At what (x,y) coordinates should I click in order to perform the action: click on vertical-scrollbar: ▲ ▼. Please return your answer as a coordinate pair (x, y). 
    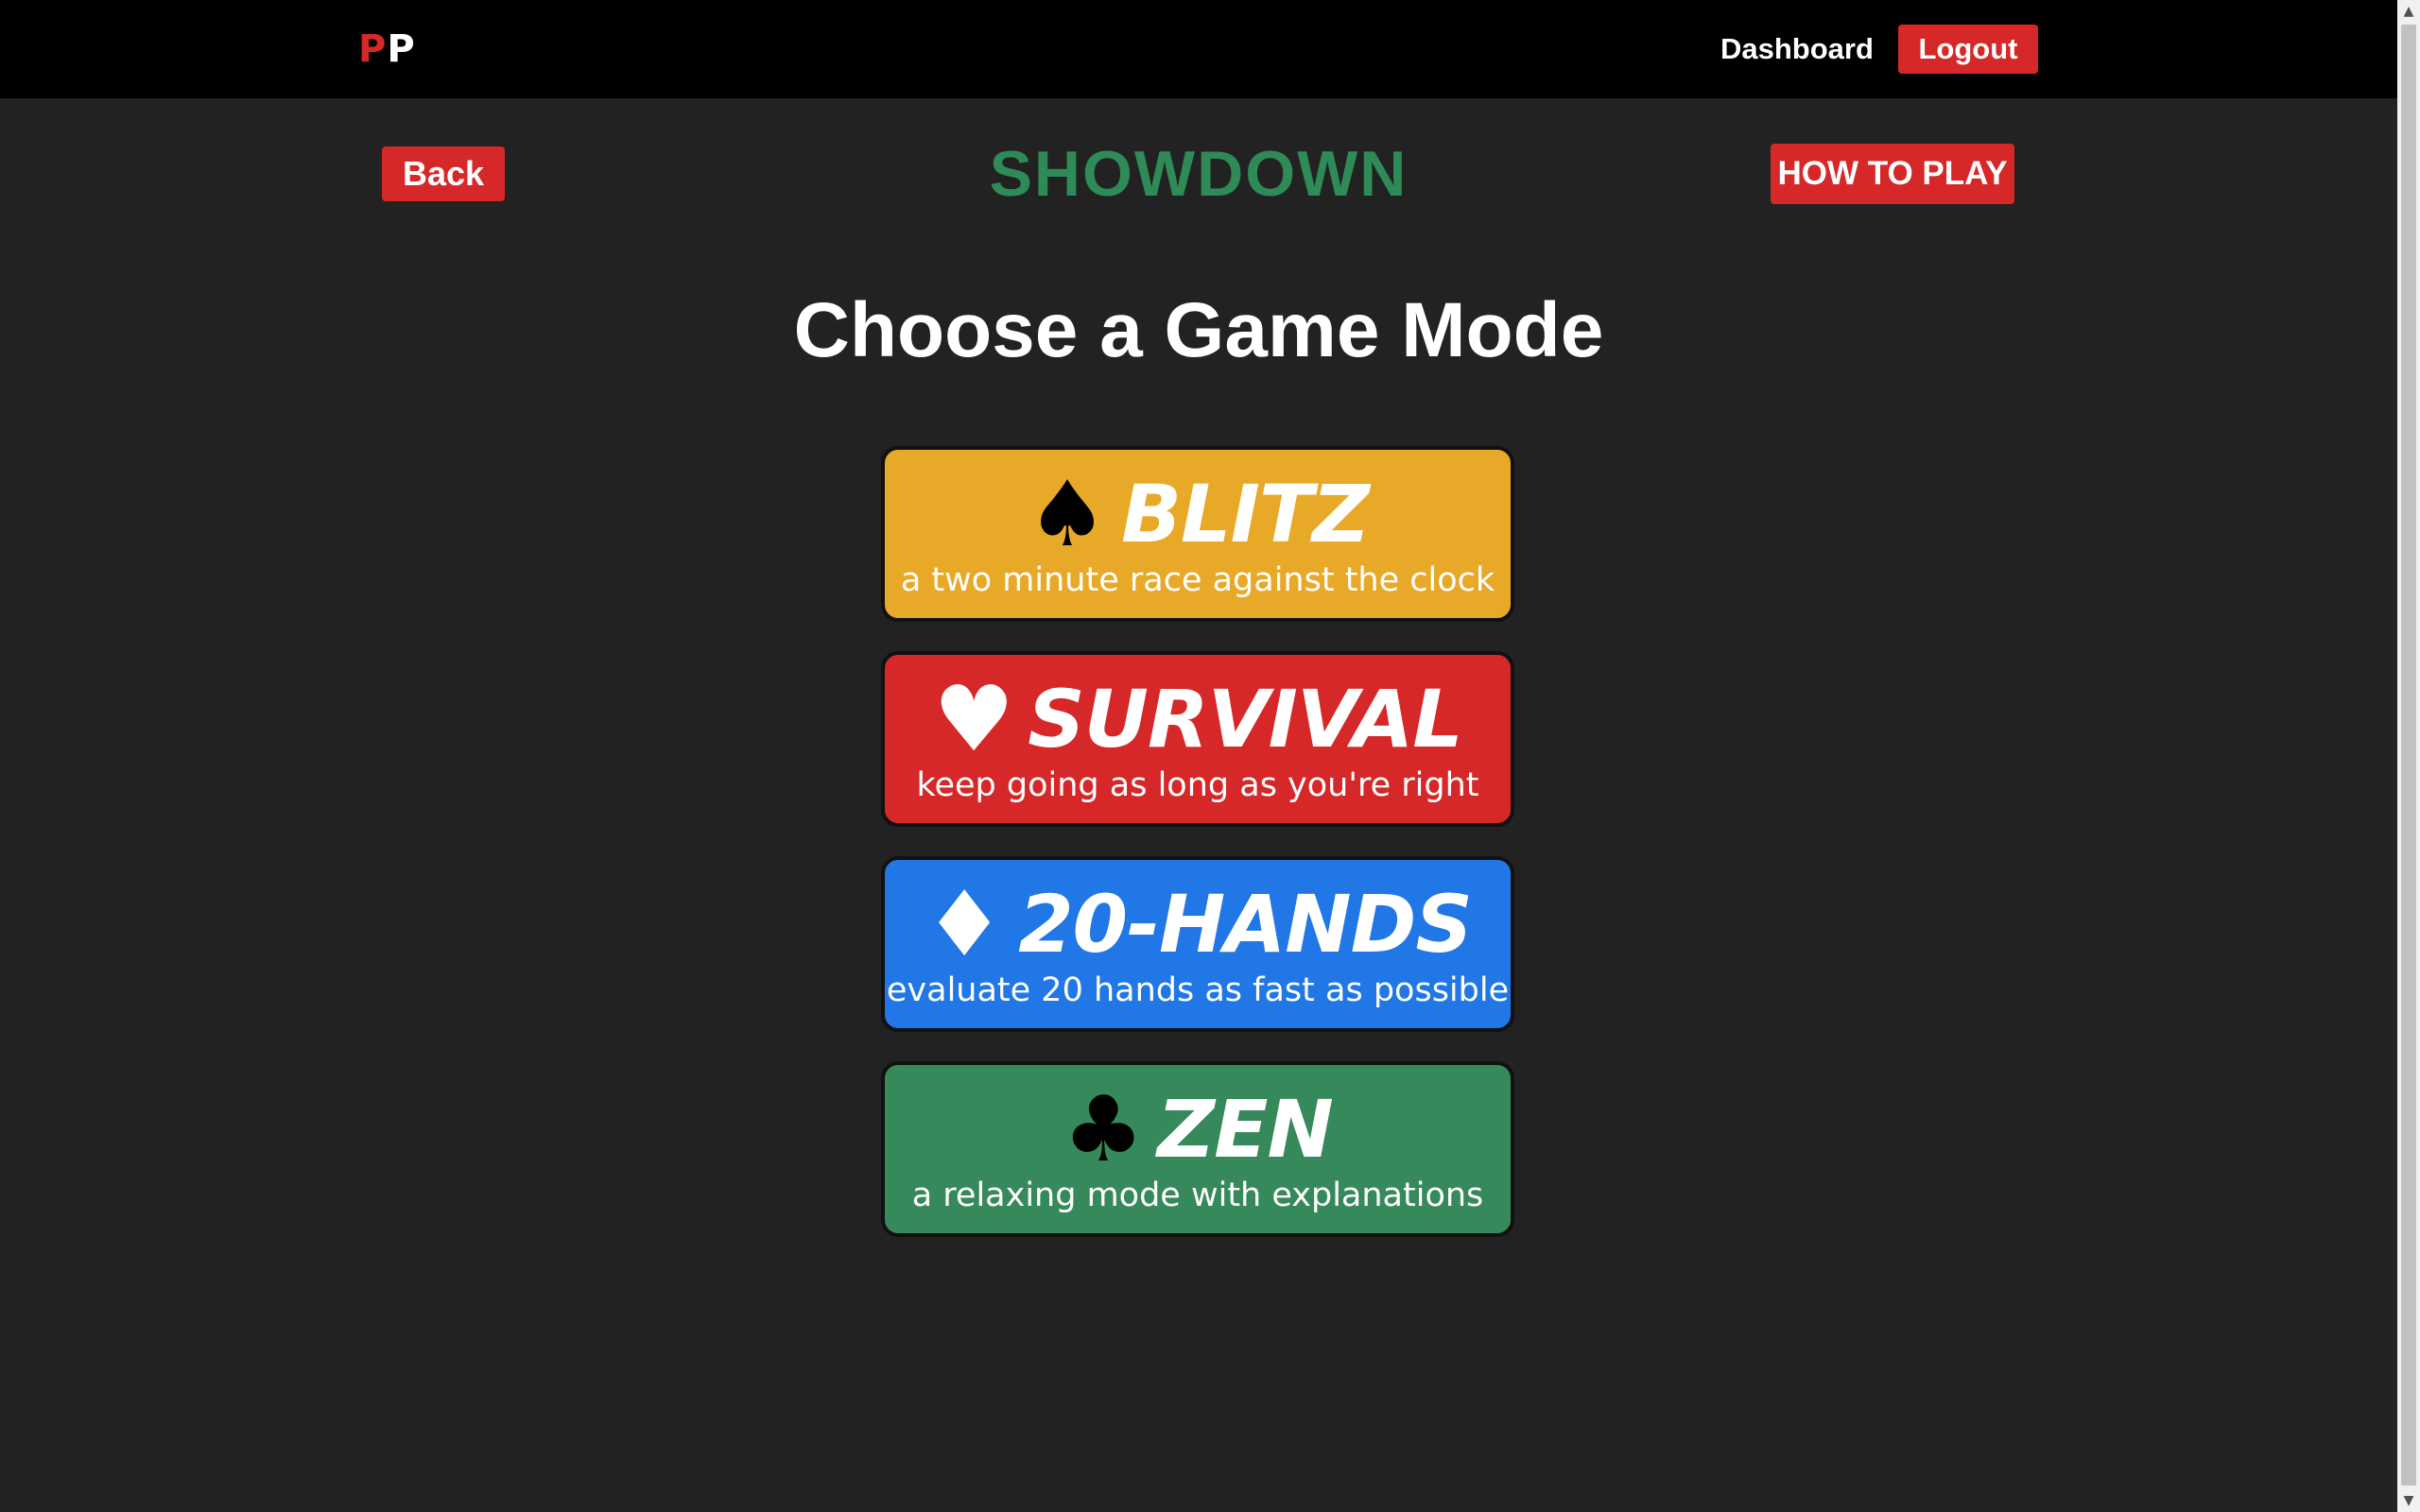
    Looking at the image, I should click on (2408, 756).